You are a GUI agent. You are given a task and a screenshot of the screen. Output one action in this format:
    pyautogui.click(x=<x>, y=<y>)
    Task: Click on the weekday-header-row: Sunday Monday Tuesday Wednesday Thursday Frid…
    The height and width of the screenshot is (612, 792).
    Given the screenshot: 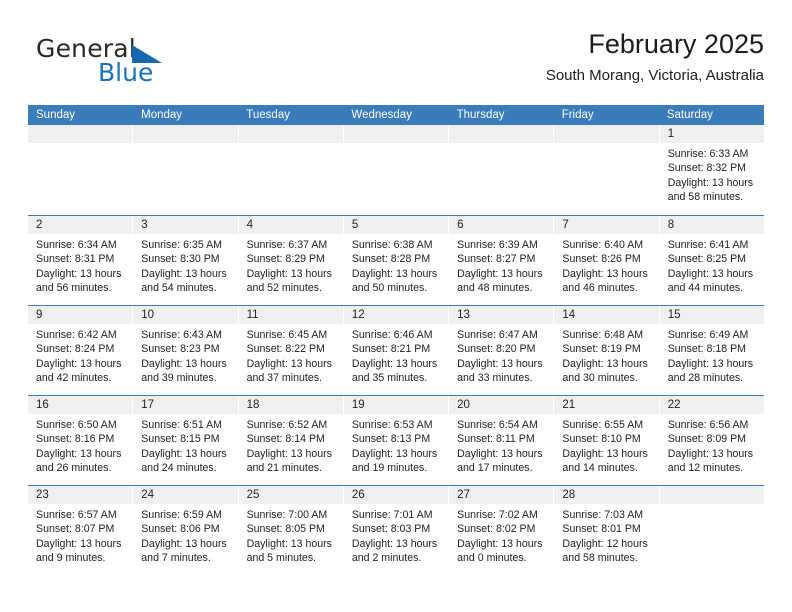 What is the action you would take?
    pyautogui.click(x=396, y=115)
    